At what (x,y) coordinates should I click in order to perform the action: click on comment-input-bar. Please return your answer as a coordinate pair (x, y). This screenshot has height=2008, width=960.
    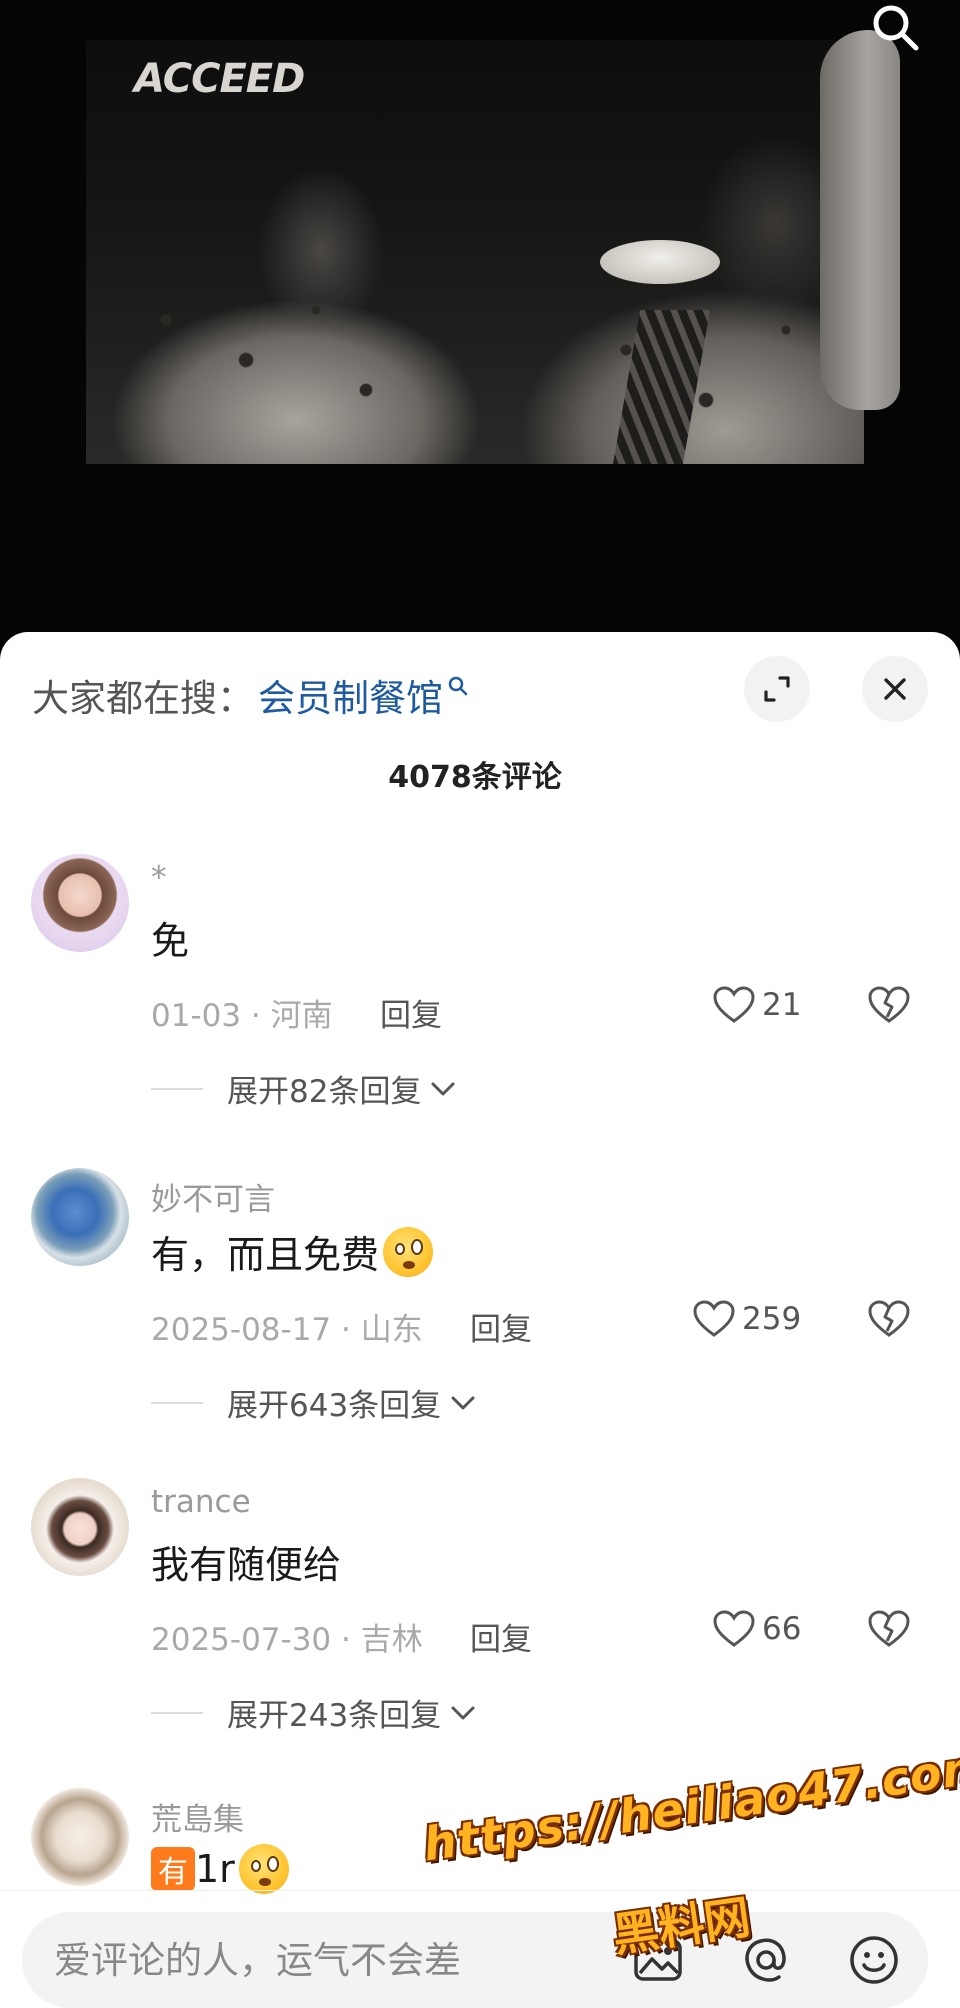
    Looking at the image, I should click on (475, 1960).